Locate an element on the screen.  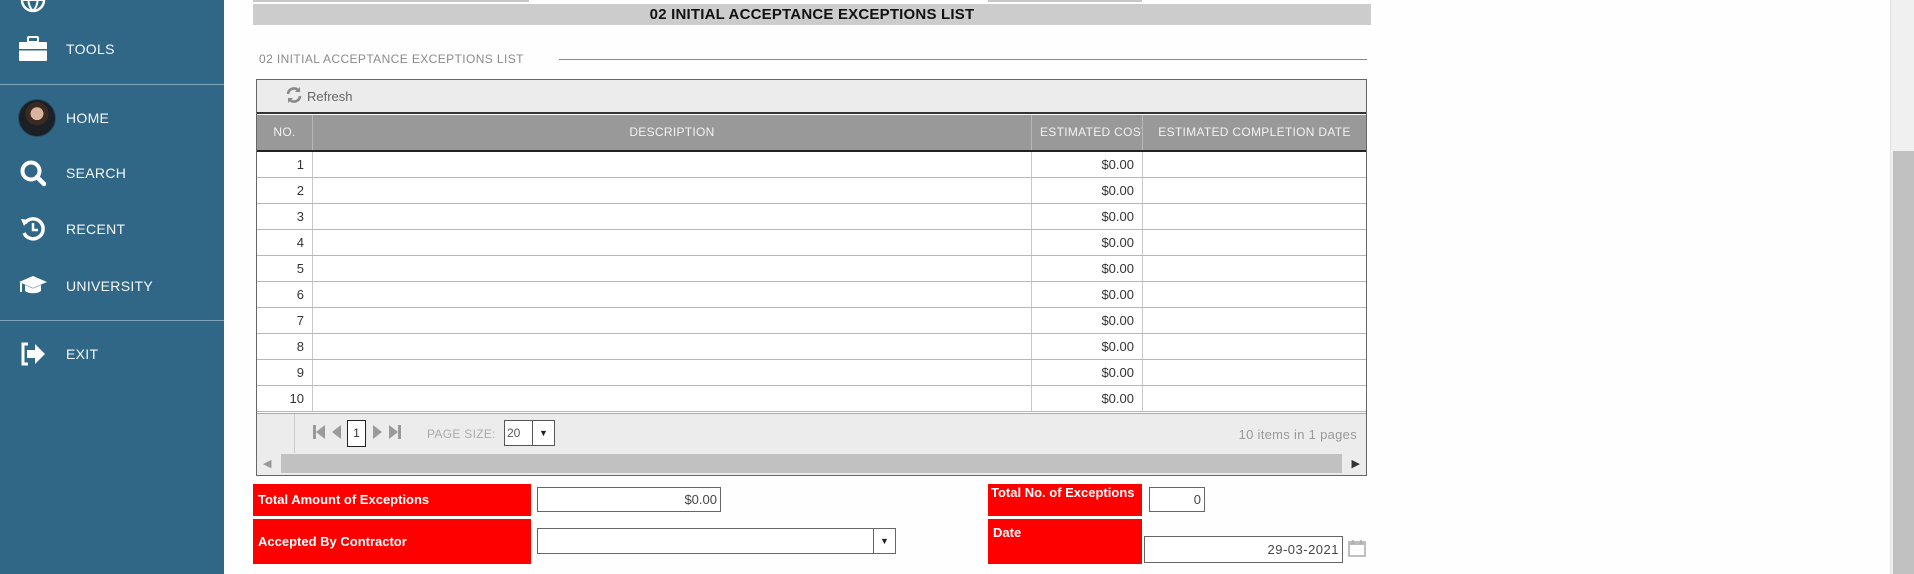
cell-no: 1 is located at coordinates (285, 164).